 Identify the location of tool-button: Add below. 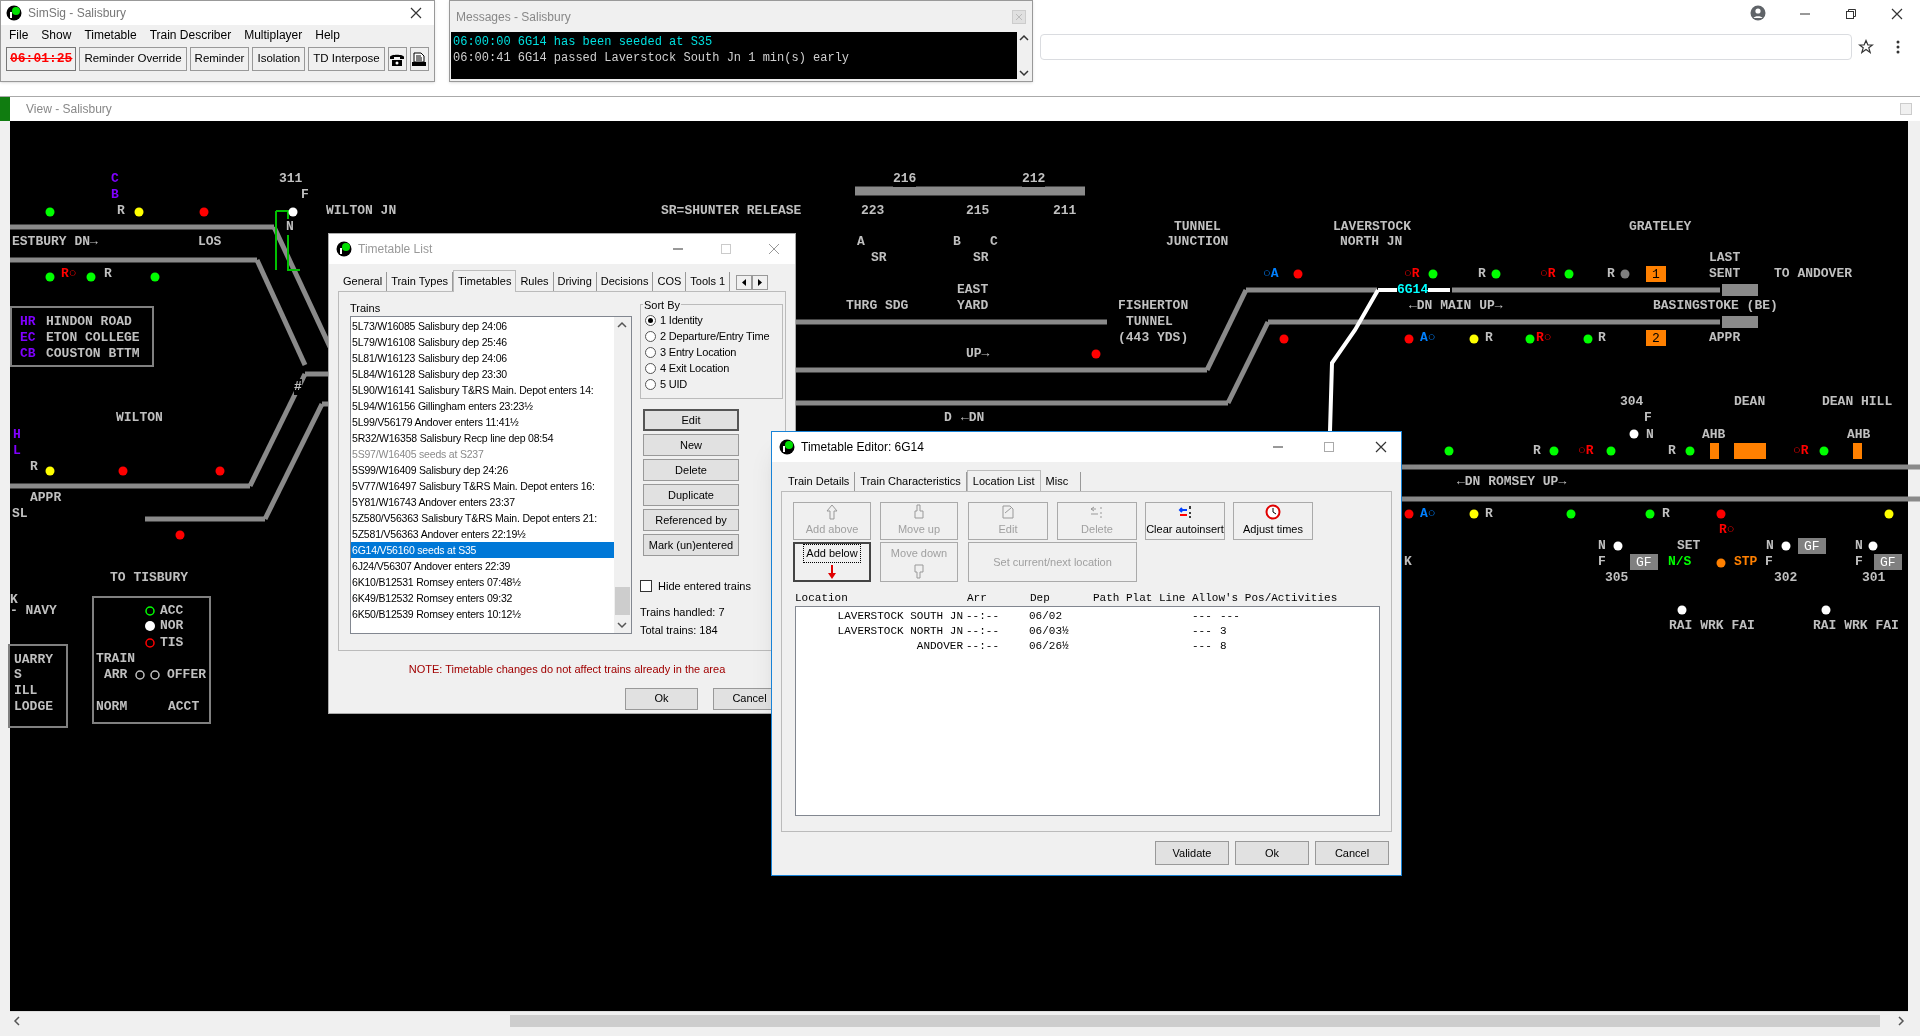
(832, 562).